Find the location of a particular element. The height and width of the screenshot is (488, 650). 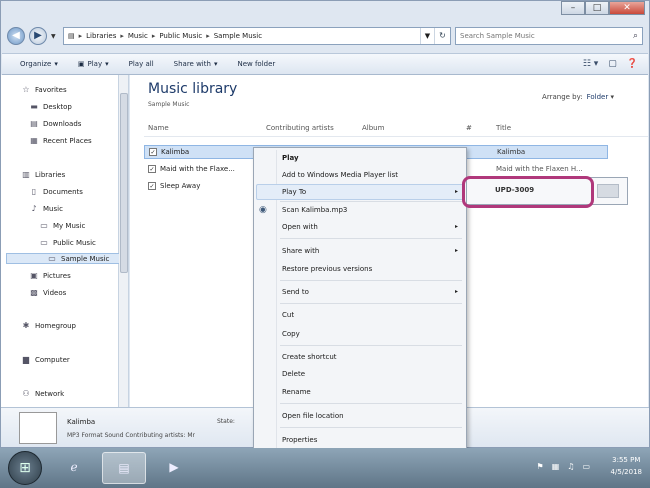

menu-item-rename: Rename is located at coordinates (296, 392).